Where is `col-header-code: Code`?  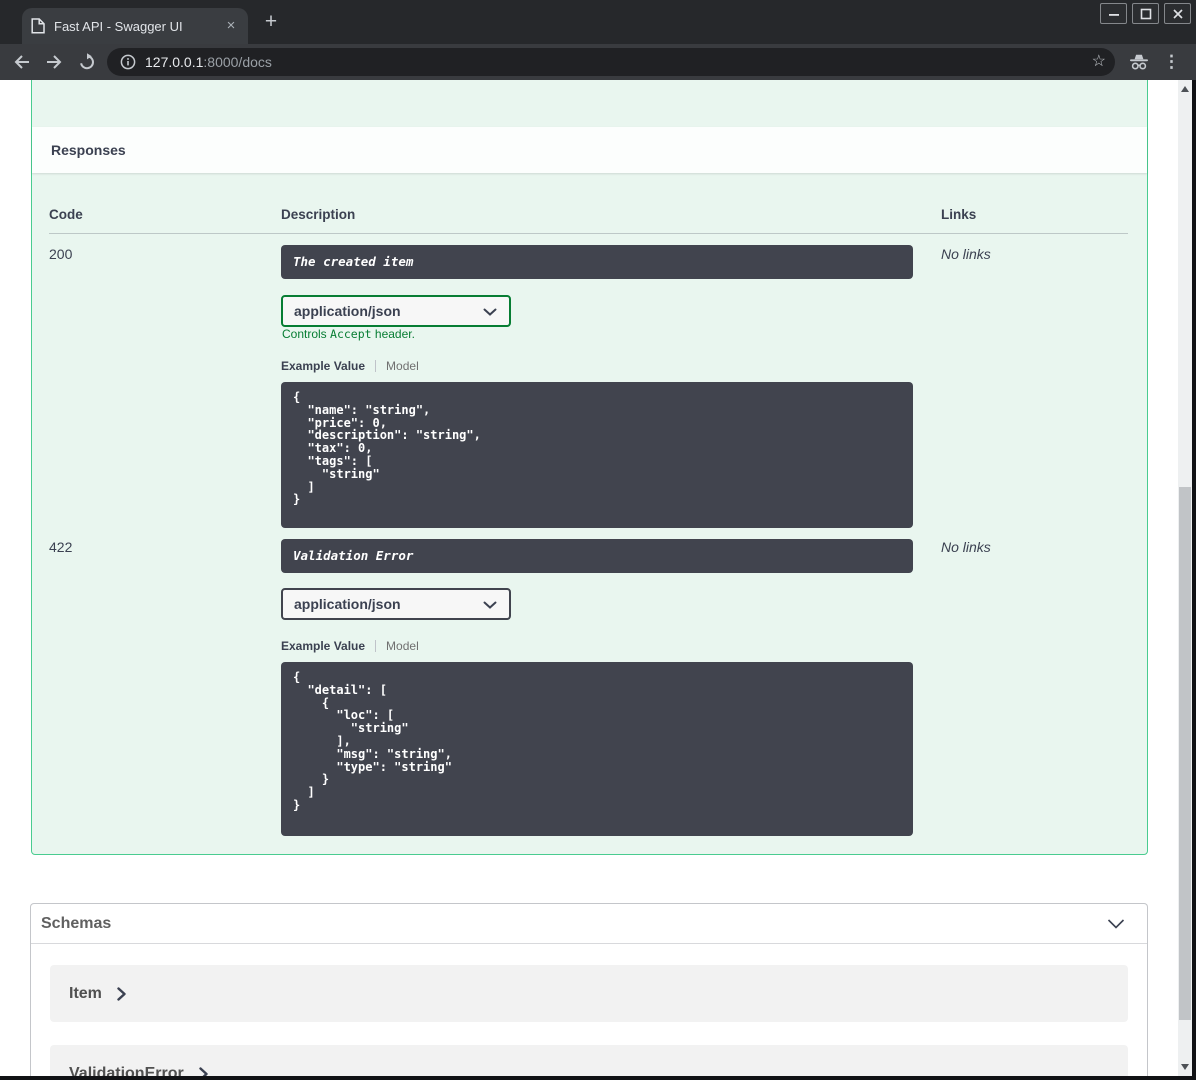 col-header-code: Code is located at coordinates (66, 214).